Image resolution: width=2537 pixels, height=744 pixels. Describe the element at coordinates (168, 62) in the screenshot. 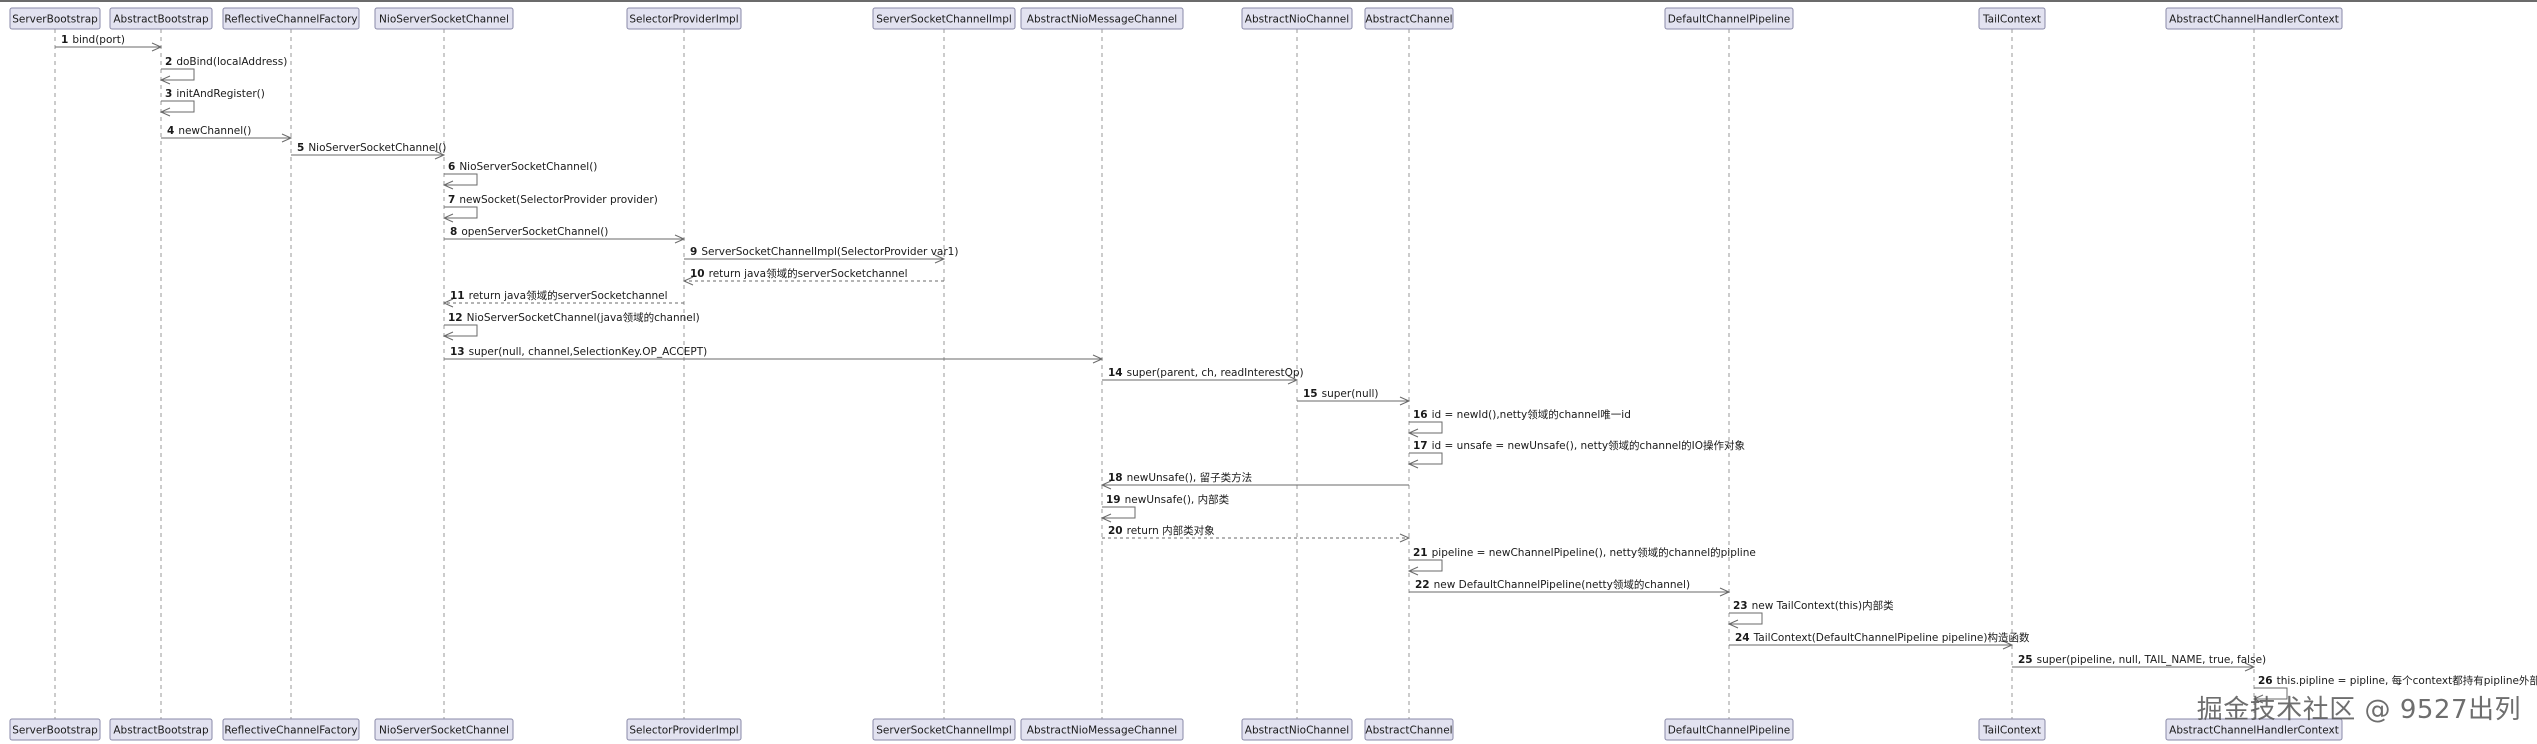

I see `message-number: 2` at that location.